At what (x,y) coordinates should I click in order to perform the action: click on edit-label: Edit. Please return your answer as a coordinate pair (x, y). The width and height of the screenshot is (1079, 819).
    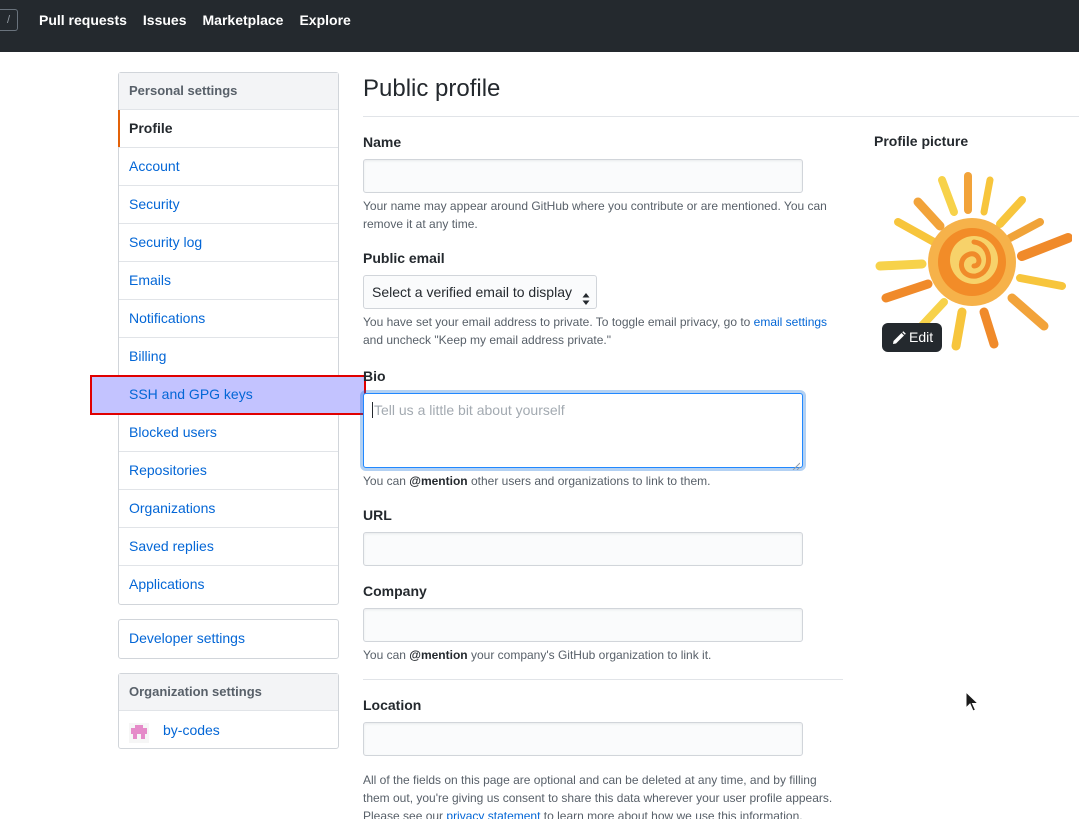
    Looking at the image, I should click on (921, 337).